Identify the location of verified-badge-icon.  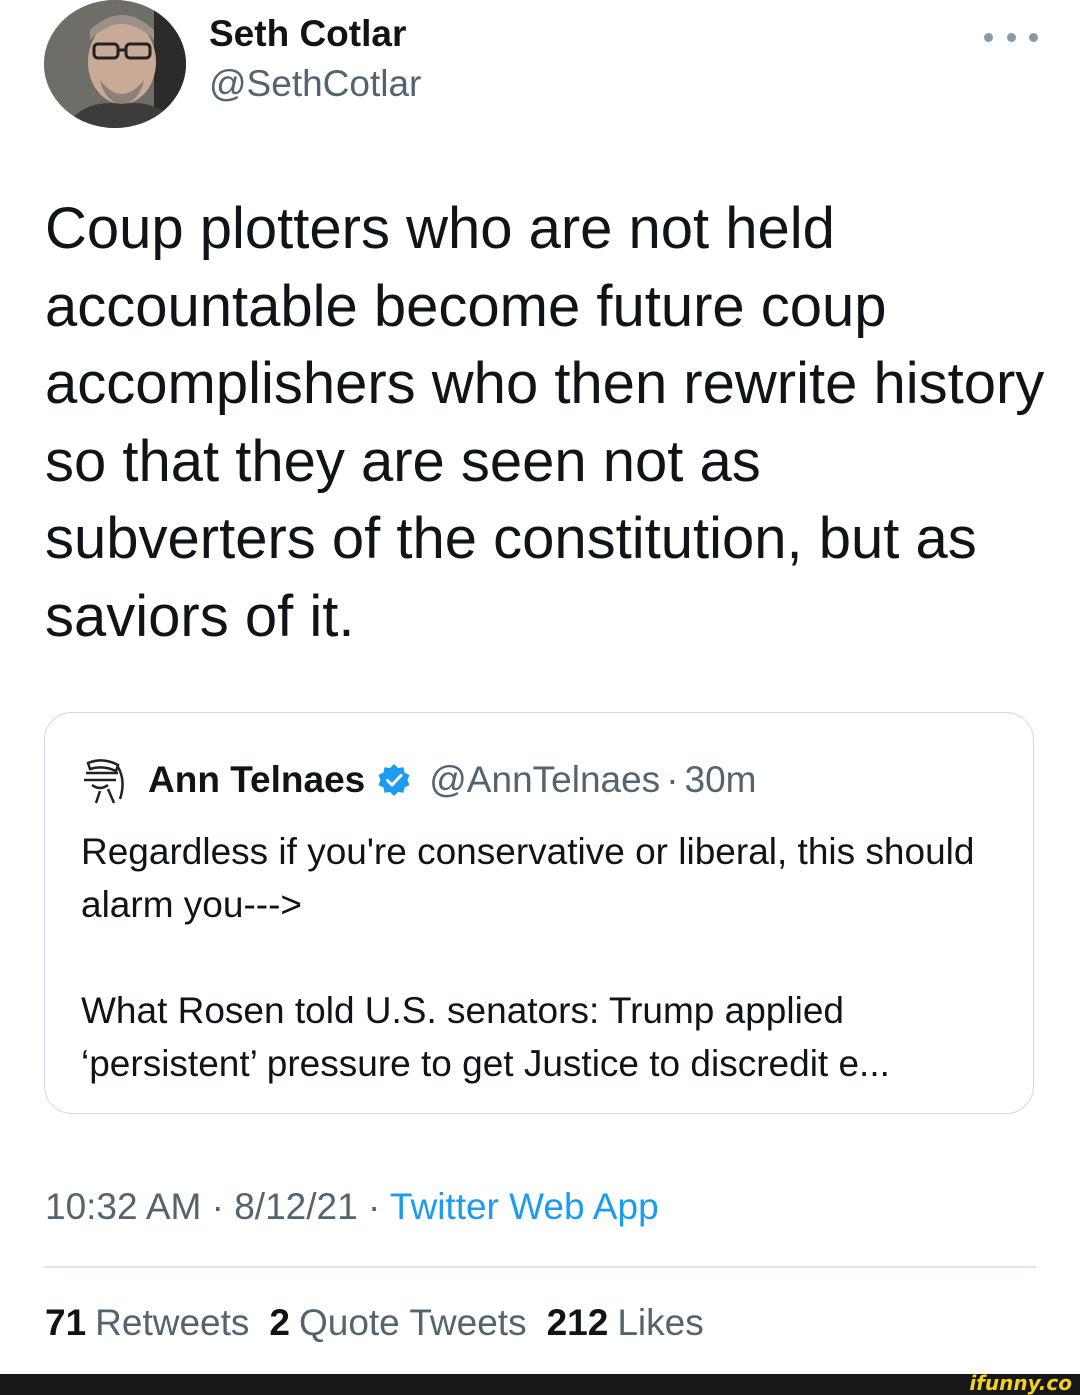
(394, 780).